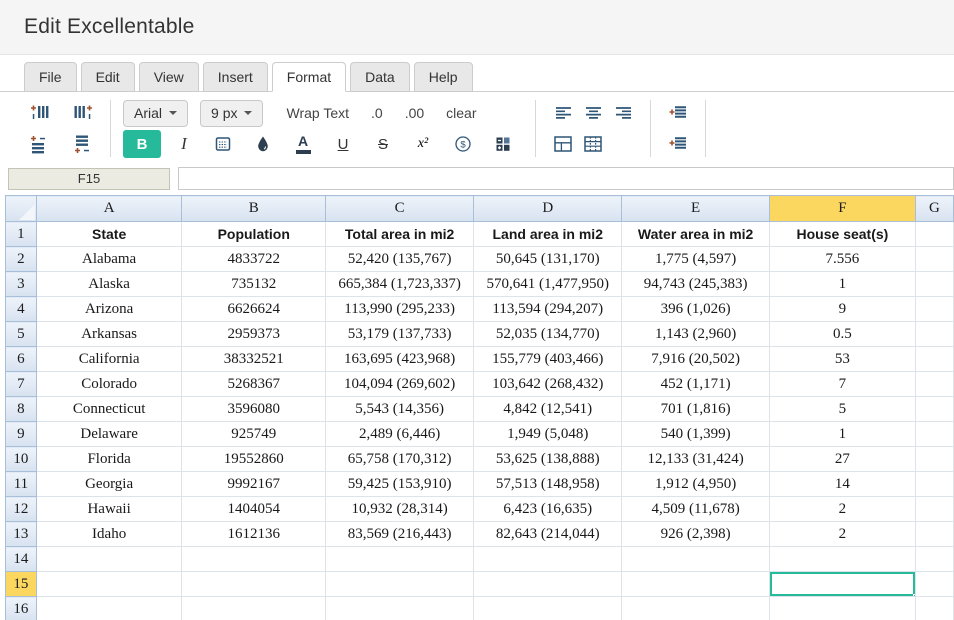  What do you see at coordinates (623, 113) in the screenshot?
I see `align-right-button` at bounding box center [623, 113].